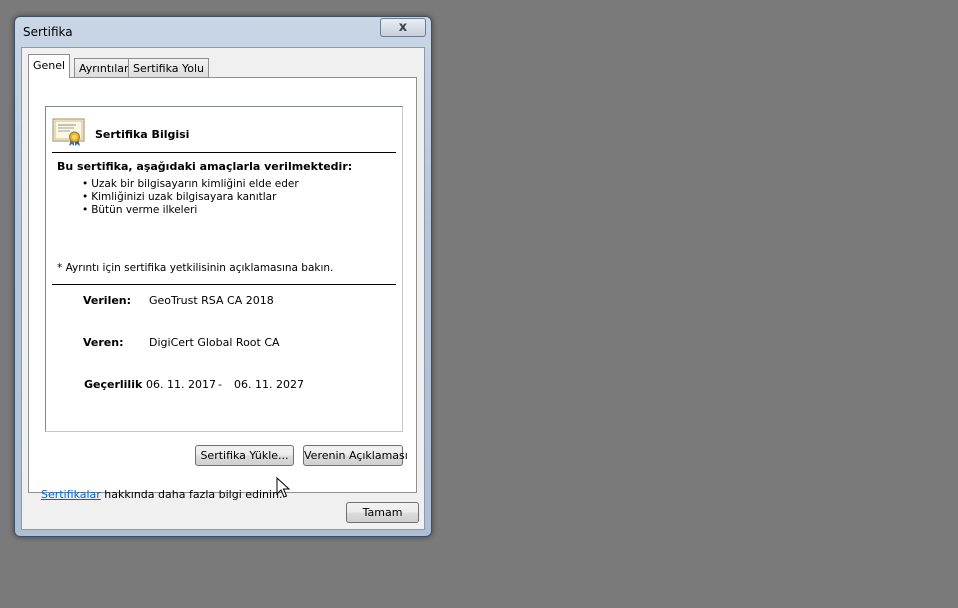  Describe the element at coordinates (142, 134) in the screenshot. I see `info-title: Sertifika Bilgisi` at that location.